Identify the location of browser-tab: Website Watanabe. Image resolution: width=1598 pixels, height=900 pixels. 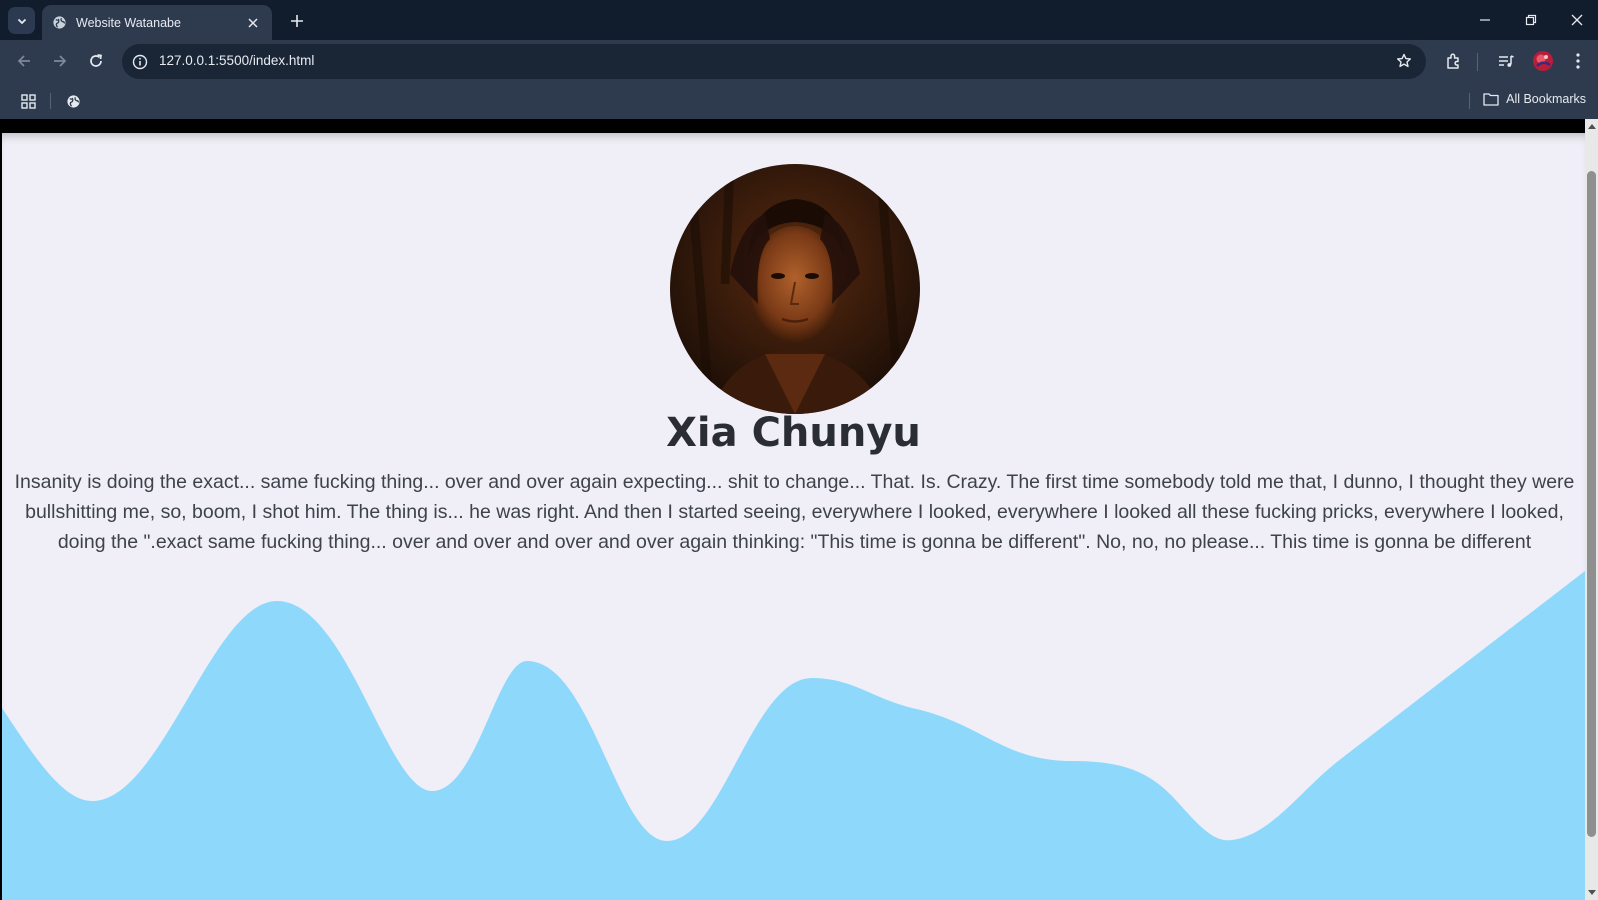
(157, 22).